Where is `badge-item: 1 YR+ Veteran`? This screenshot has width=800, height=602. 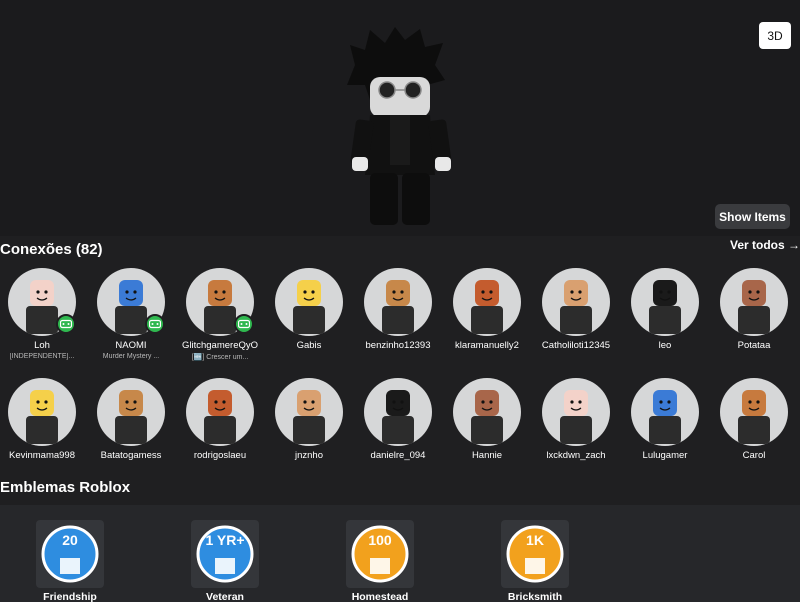
badge-item: 1 YR+ Veteran is located at coordinates (225, 561).